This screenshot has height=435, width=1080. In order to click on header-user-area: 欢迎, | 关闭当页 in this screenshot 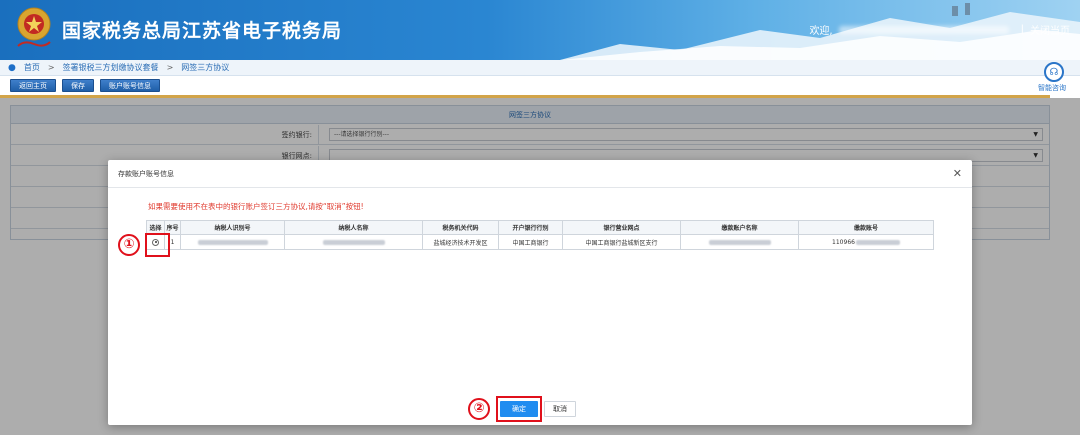, I will do `click(939, 29)`.